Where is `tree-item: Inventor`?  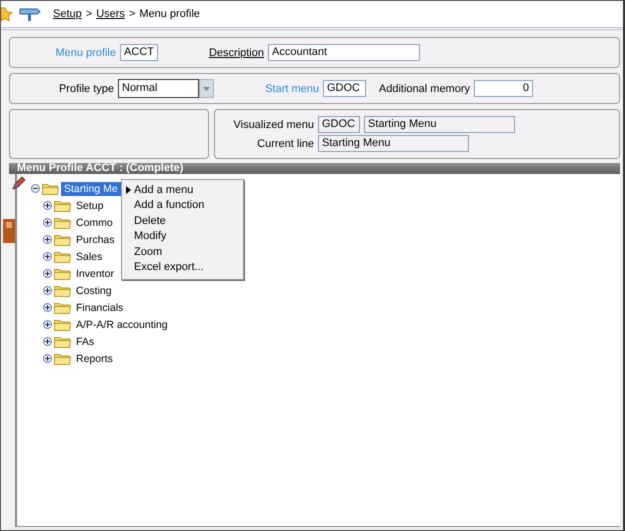
tree-item: Inventor is located at coordinates (95, 273).